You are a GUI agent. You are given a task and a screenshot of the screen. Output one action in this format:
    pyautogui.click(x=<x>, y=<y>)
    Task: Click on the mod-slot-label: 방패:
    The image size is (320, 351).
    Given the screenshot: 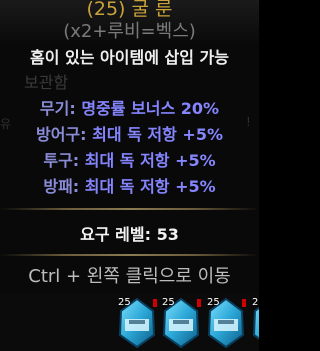 What is the action you would take?
    pyautogui.click(x=61, y=186)
    